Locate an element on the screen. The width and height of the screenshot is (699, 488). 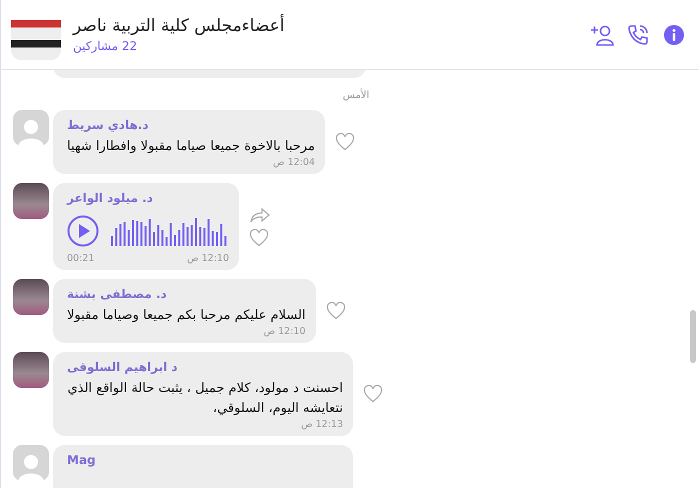
sender-name: د ابراهيم السلوقى is located at coordinates (123, 367).